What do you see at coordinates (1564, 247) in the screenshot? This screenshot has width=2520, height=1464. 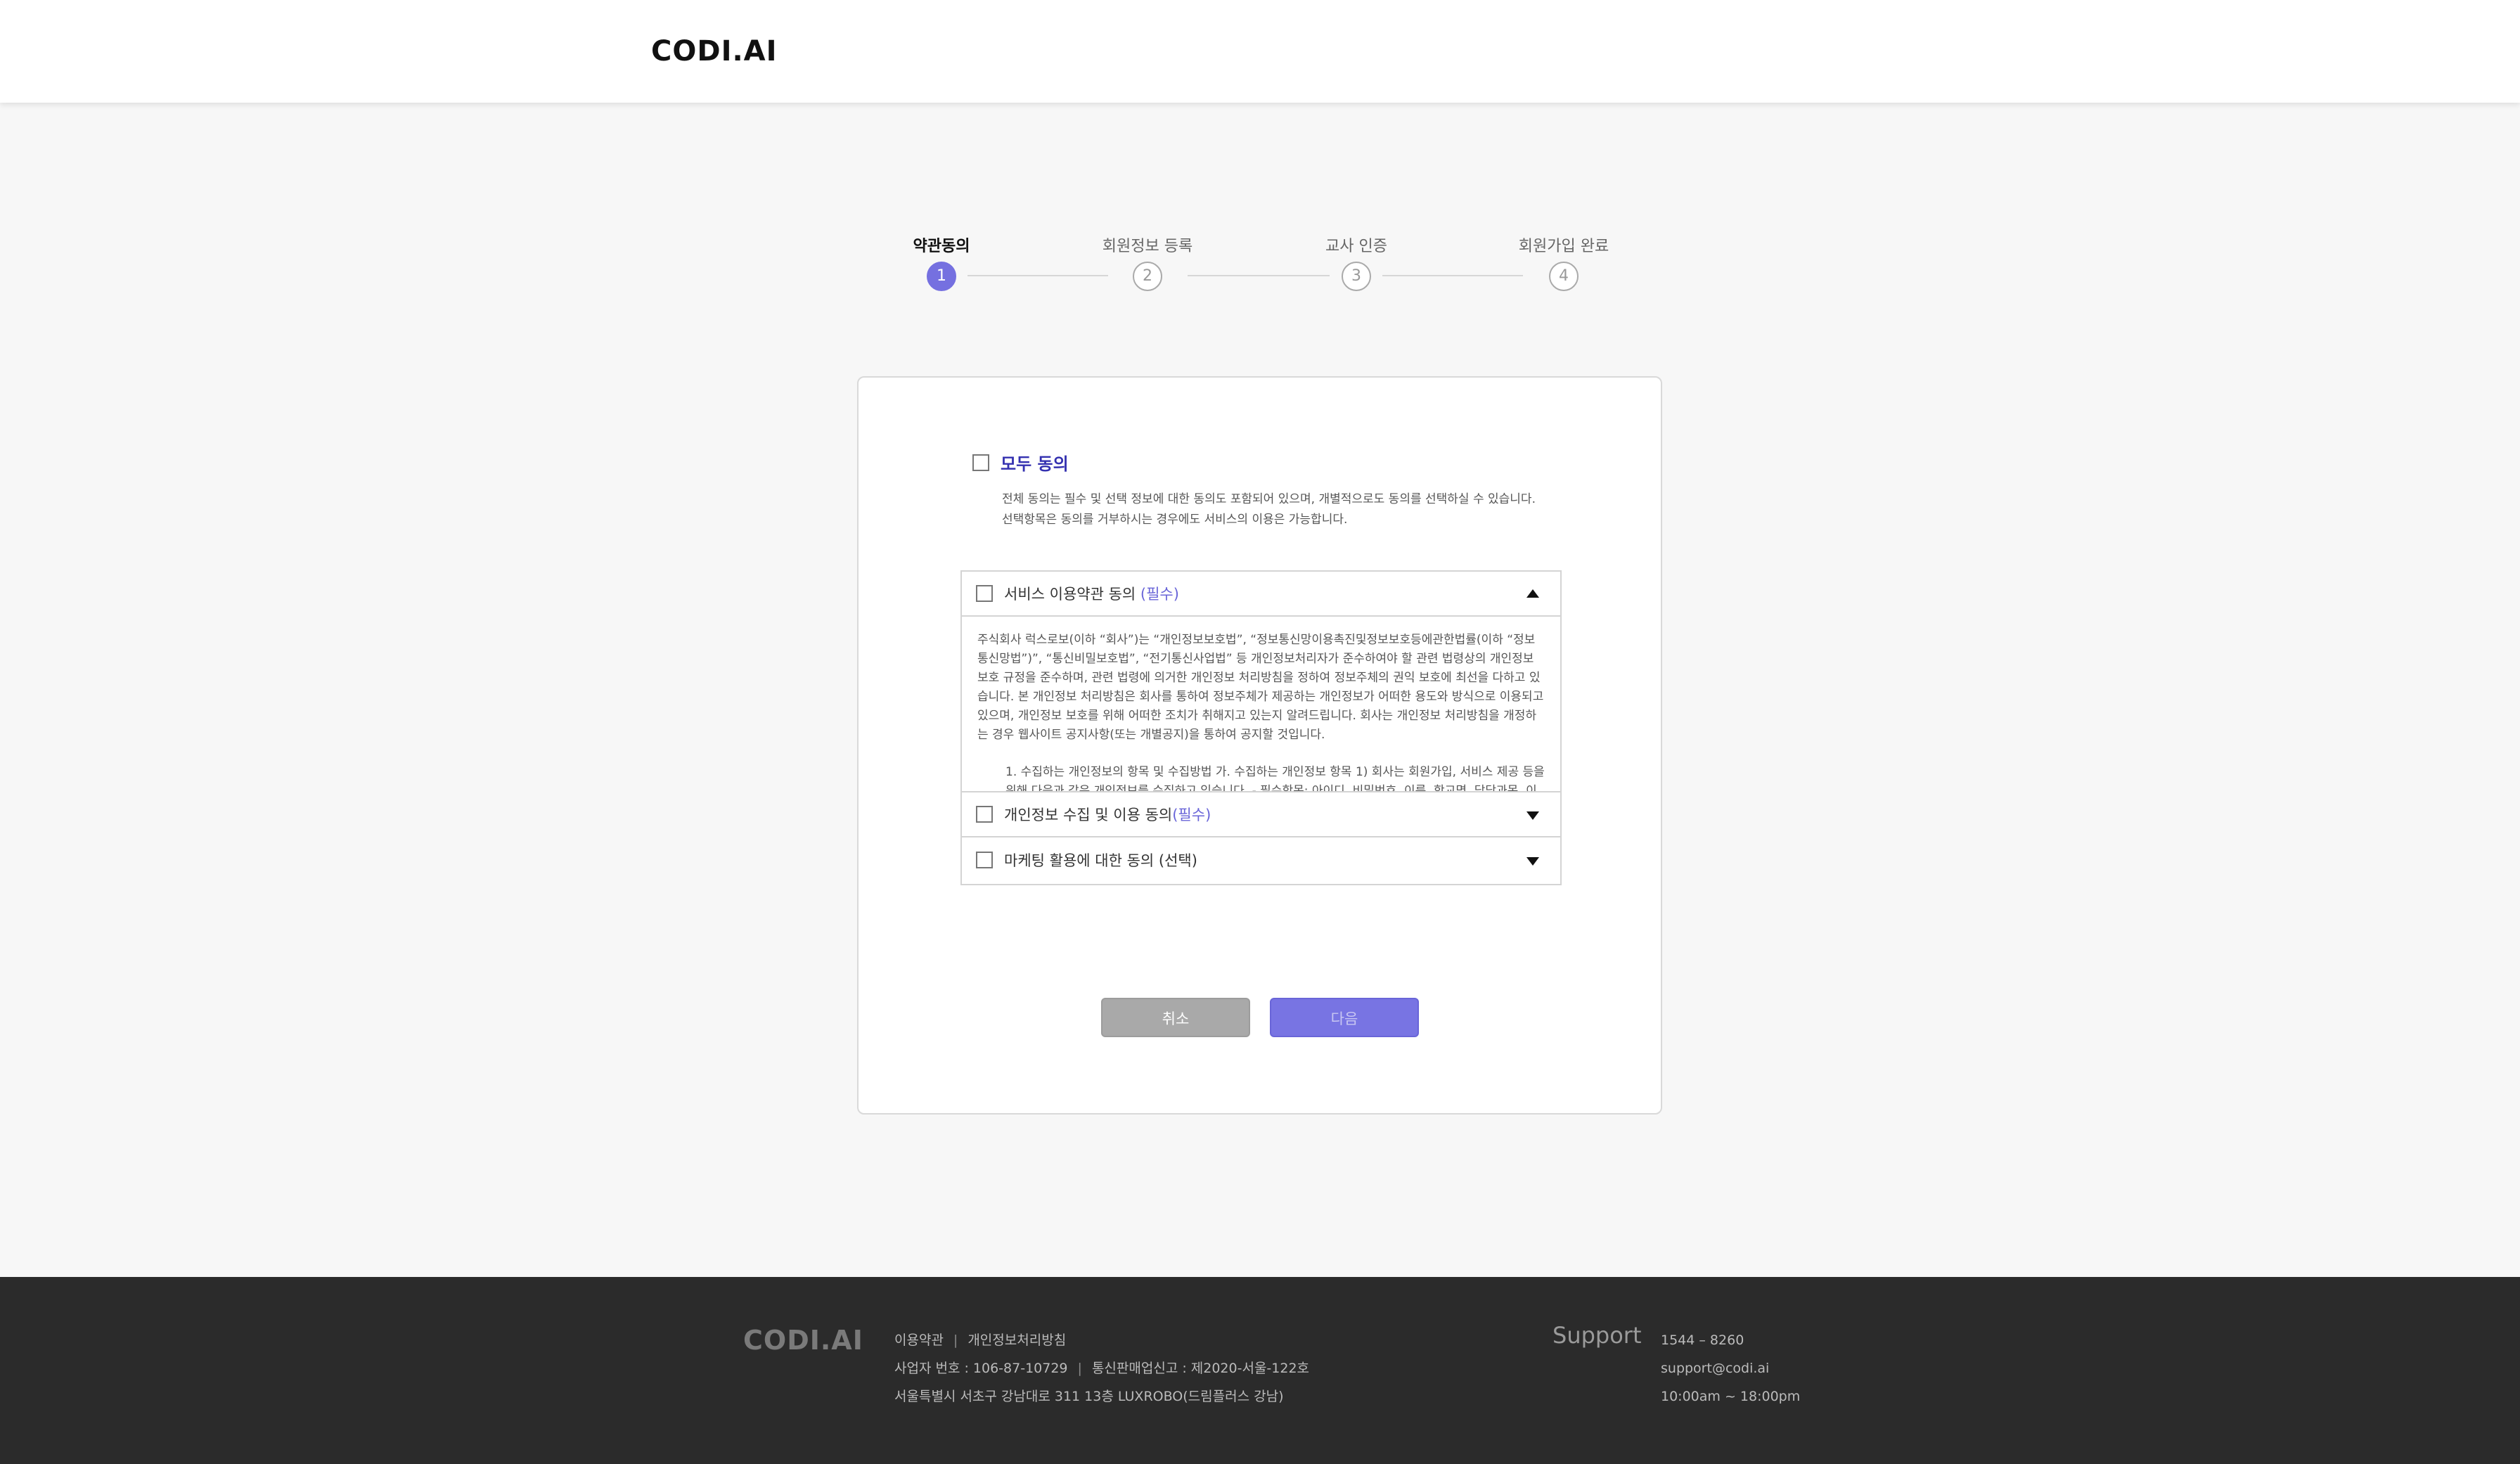 I see `step-label: 회원가입 완료` at bounding box center [1564, 247].